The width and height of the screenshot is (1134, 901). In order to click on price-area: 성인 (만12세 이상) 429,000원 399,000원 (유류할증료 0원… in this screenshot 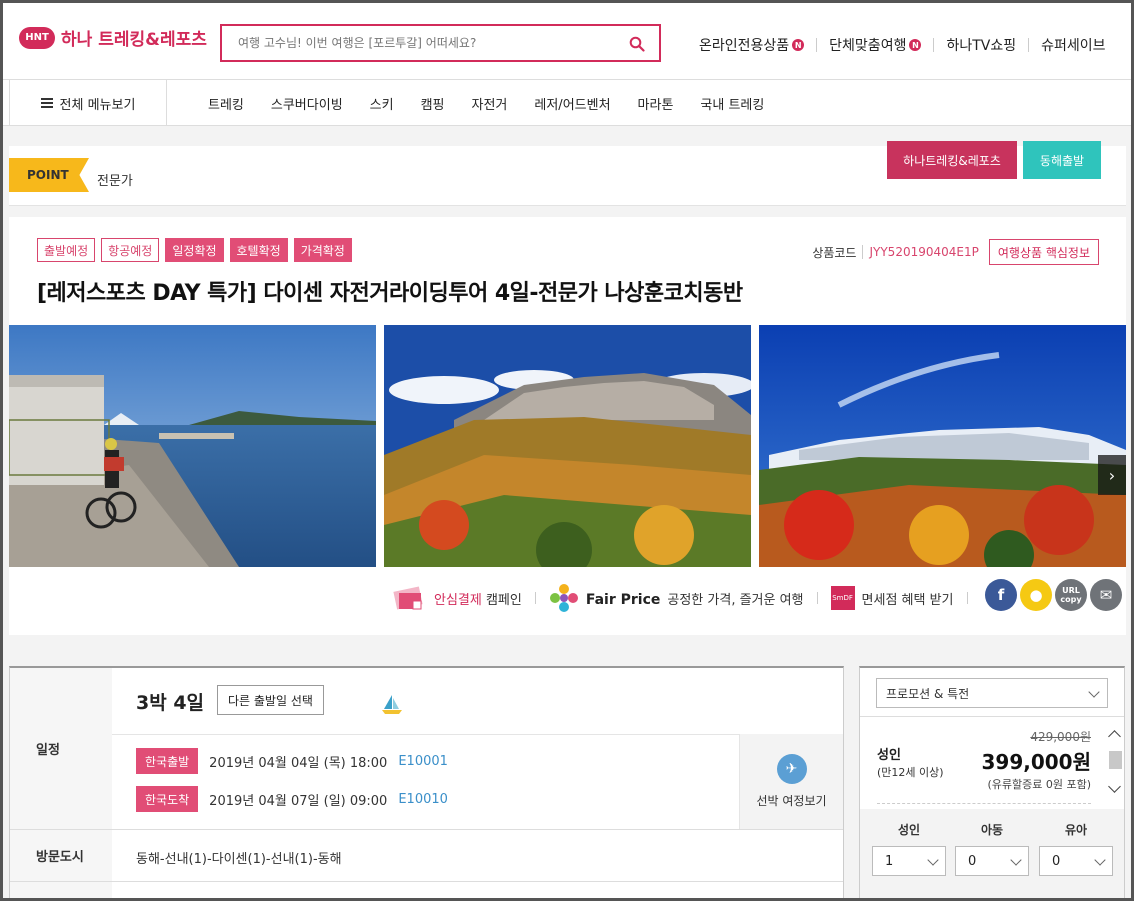, I will do `click(983, 763)`.